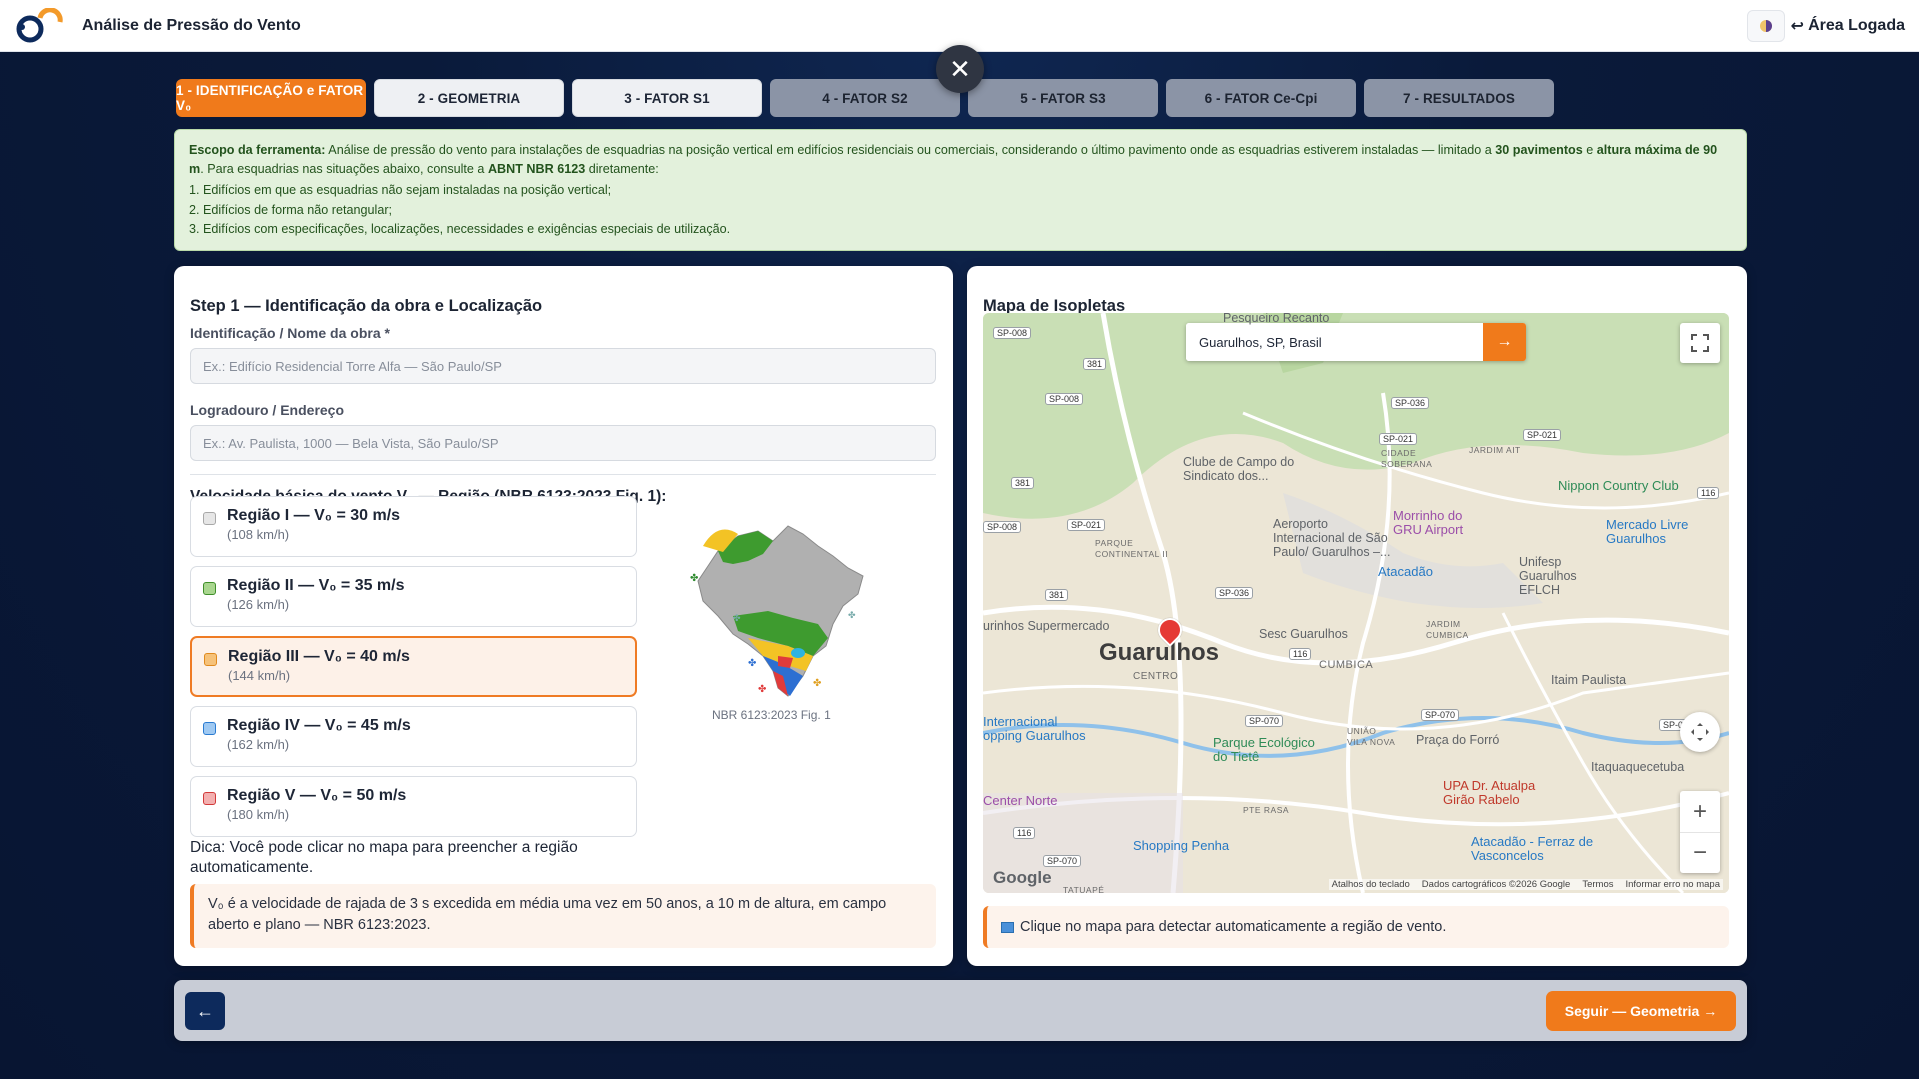  I want to click on region-name: Região III — V₀ = 40 m/s, so click(319, 656).